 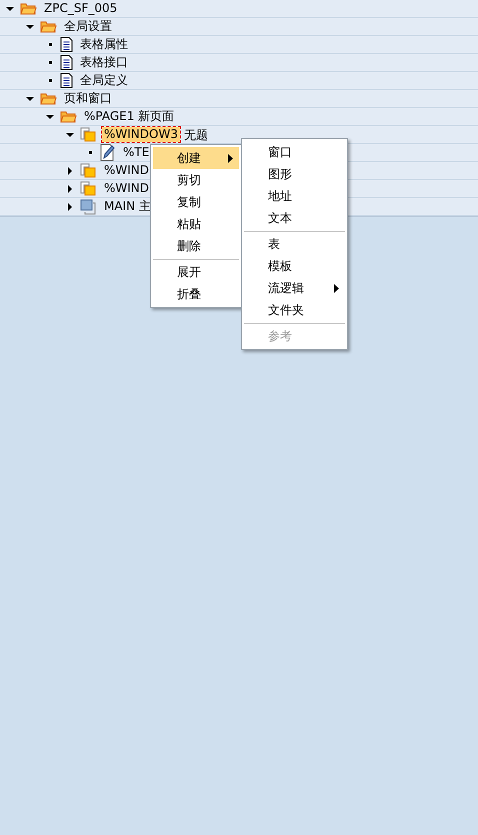 What do you see at coordinates (104, 80) in the screenshot?
I see `tree-node-label: 全局定义` at bounding box center [104, 80].